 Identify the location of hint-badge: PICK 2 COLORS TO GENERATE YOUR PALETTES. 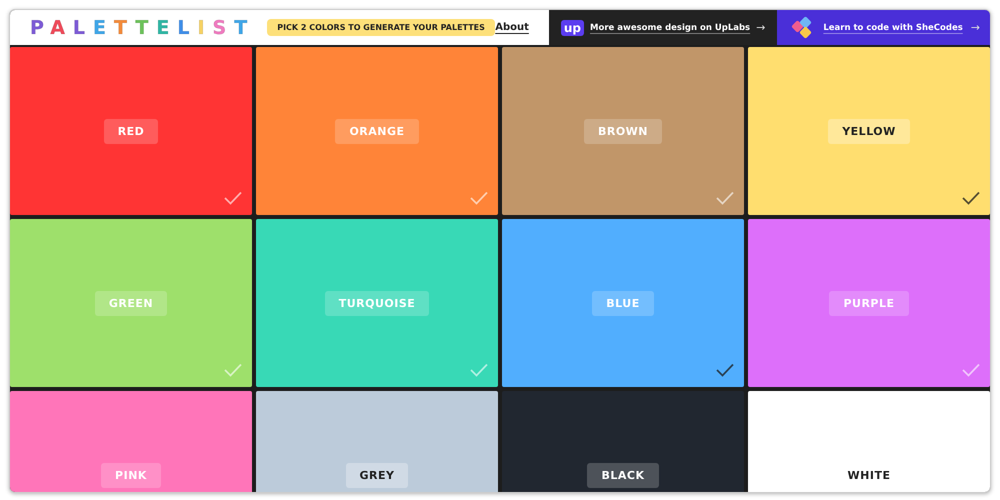
(381, 27).